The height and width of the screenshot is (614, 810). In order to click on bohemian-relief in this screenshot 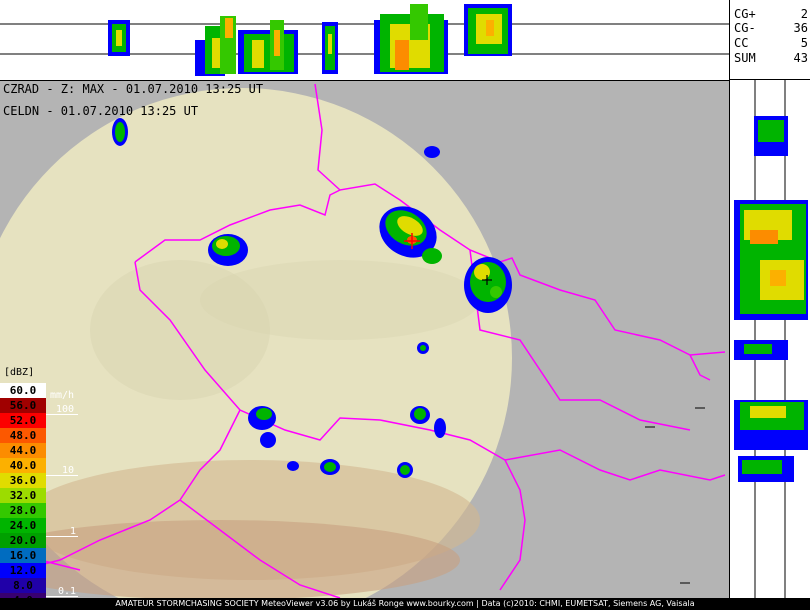, I will do `click(340, 300)`.